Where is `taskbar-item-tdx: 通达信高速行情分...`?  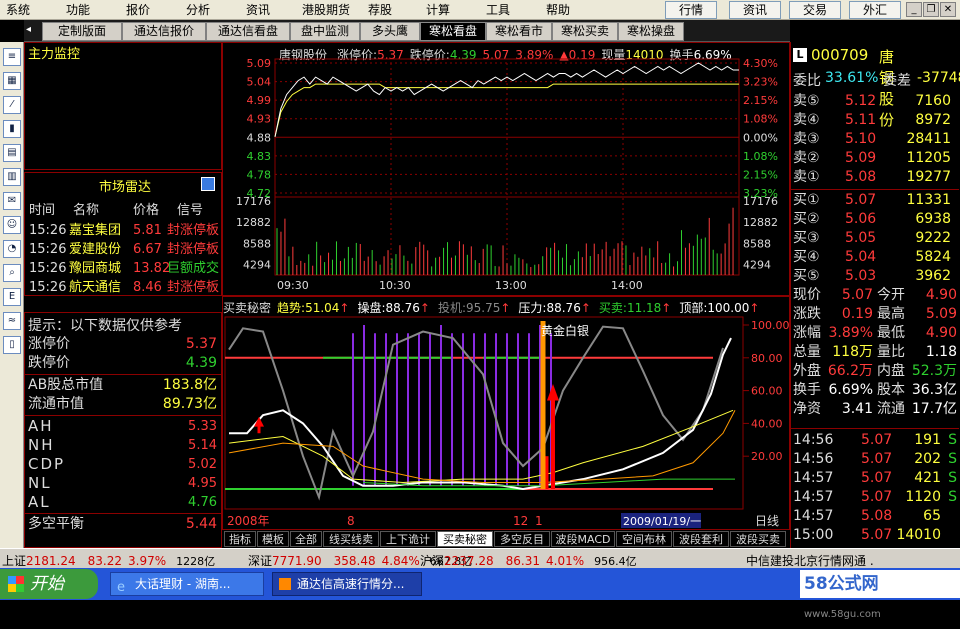
taskbar-item-tdx: 通达信高速行情分... is located at coordinates (347, 584).